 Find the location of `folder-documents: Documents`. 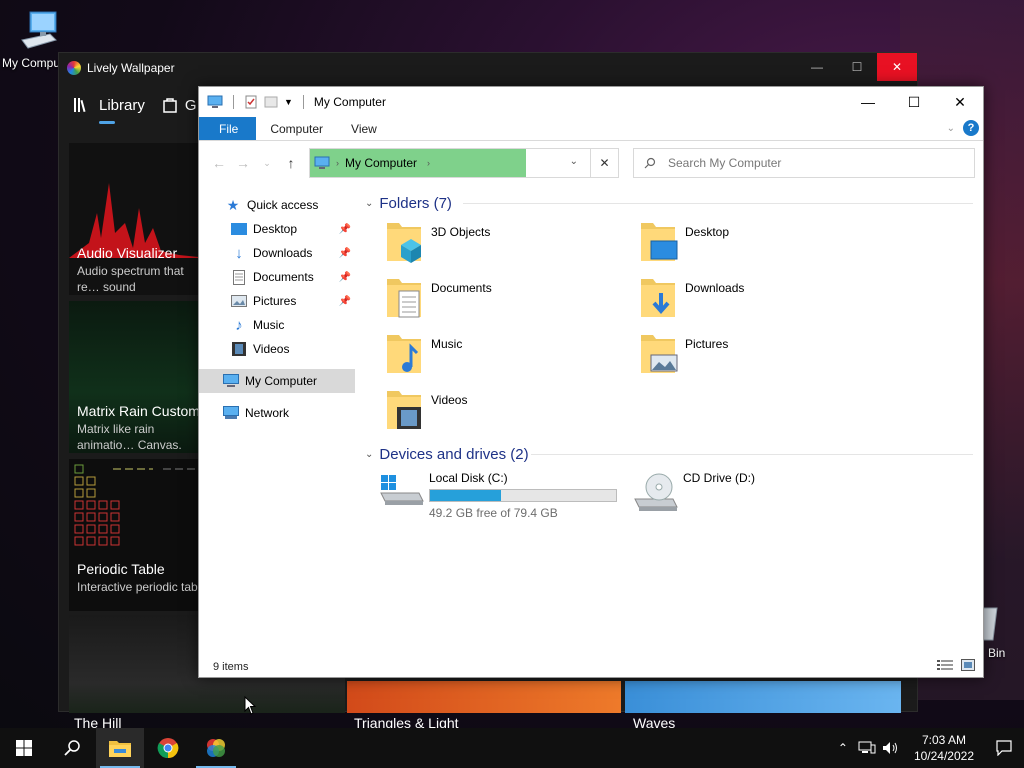

folder-documents: Documents is located at coordinates (438, 298).